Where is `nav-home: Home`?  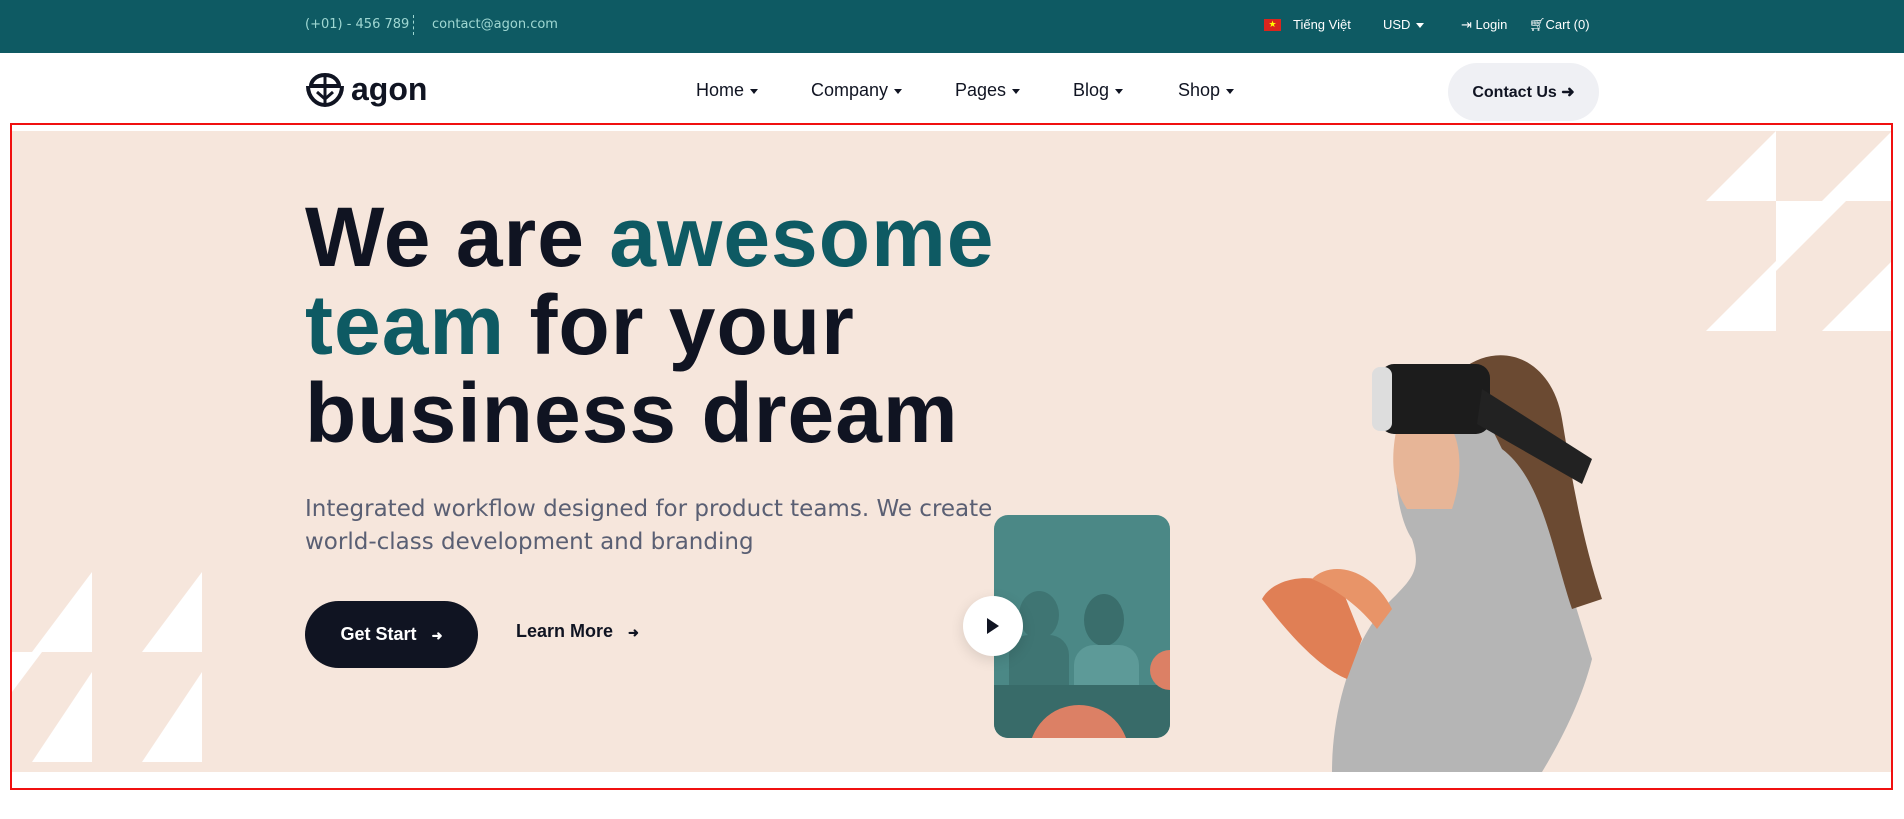 nav-home: Home is located at coordinates (727, 90).